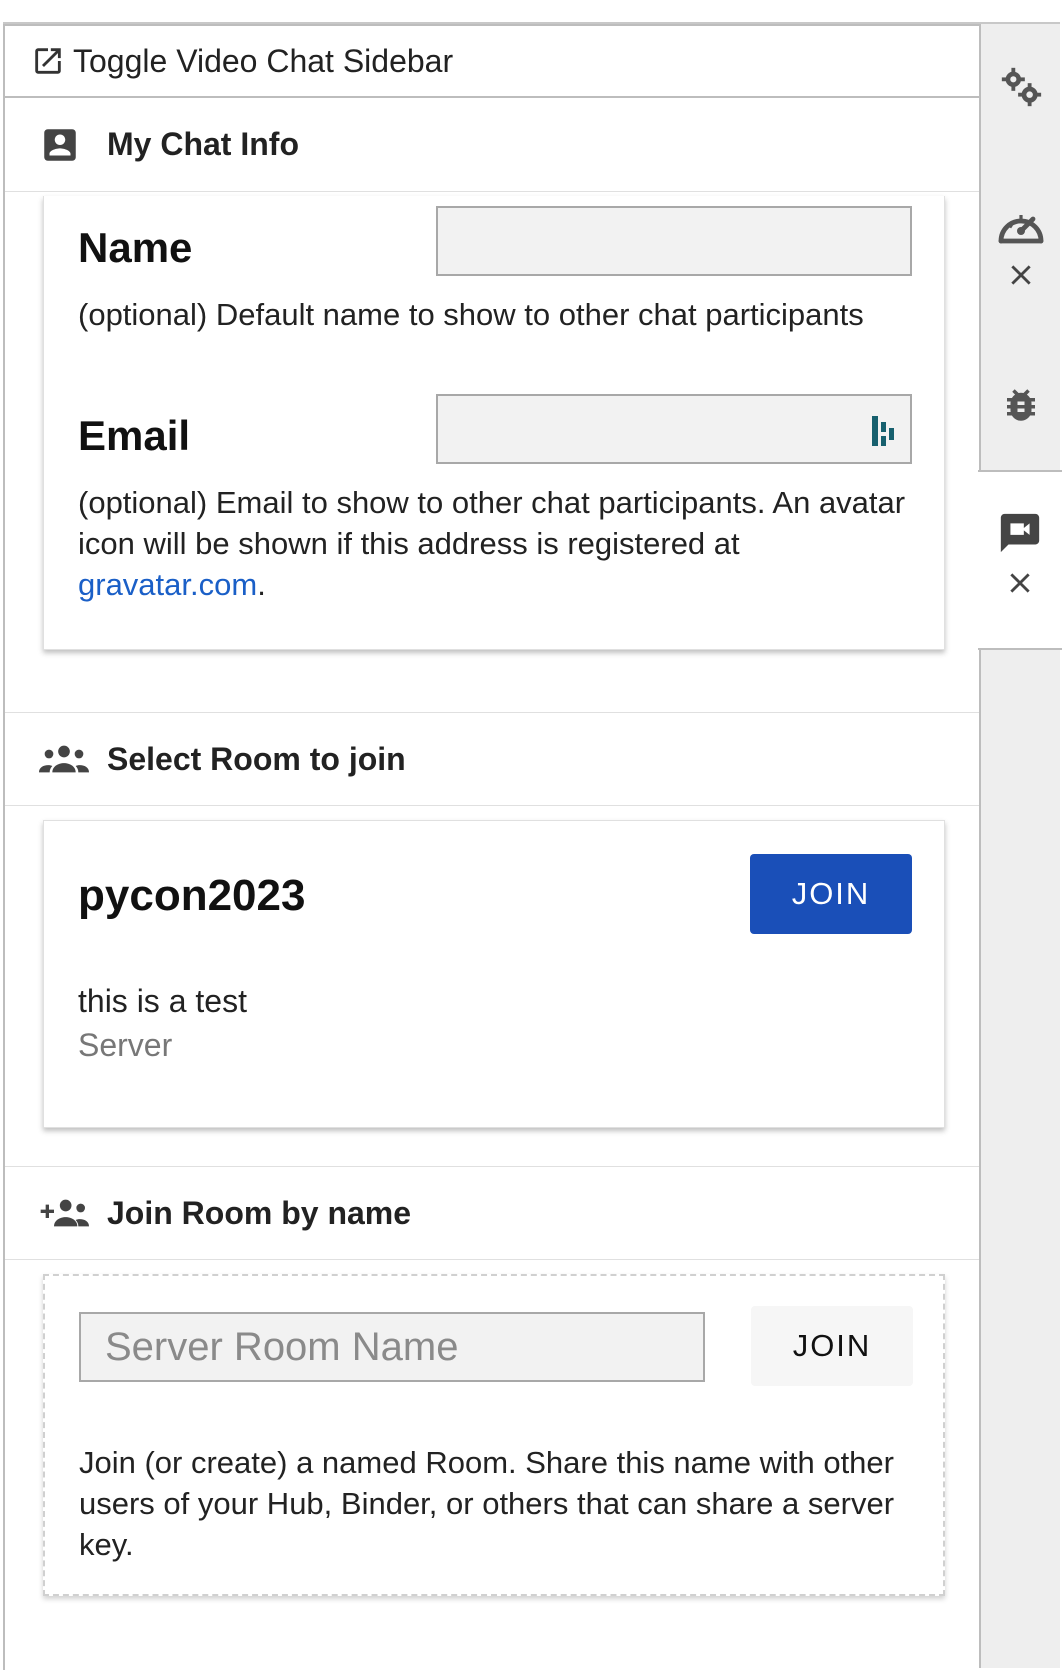 The width and height of the screenshot is (1064, 1670). Describe the element at coordinates (1020, 533) in the screenshot. I see `video-chat-icon` at that location.